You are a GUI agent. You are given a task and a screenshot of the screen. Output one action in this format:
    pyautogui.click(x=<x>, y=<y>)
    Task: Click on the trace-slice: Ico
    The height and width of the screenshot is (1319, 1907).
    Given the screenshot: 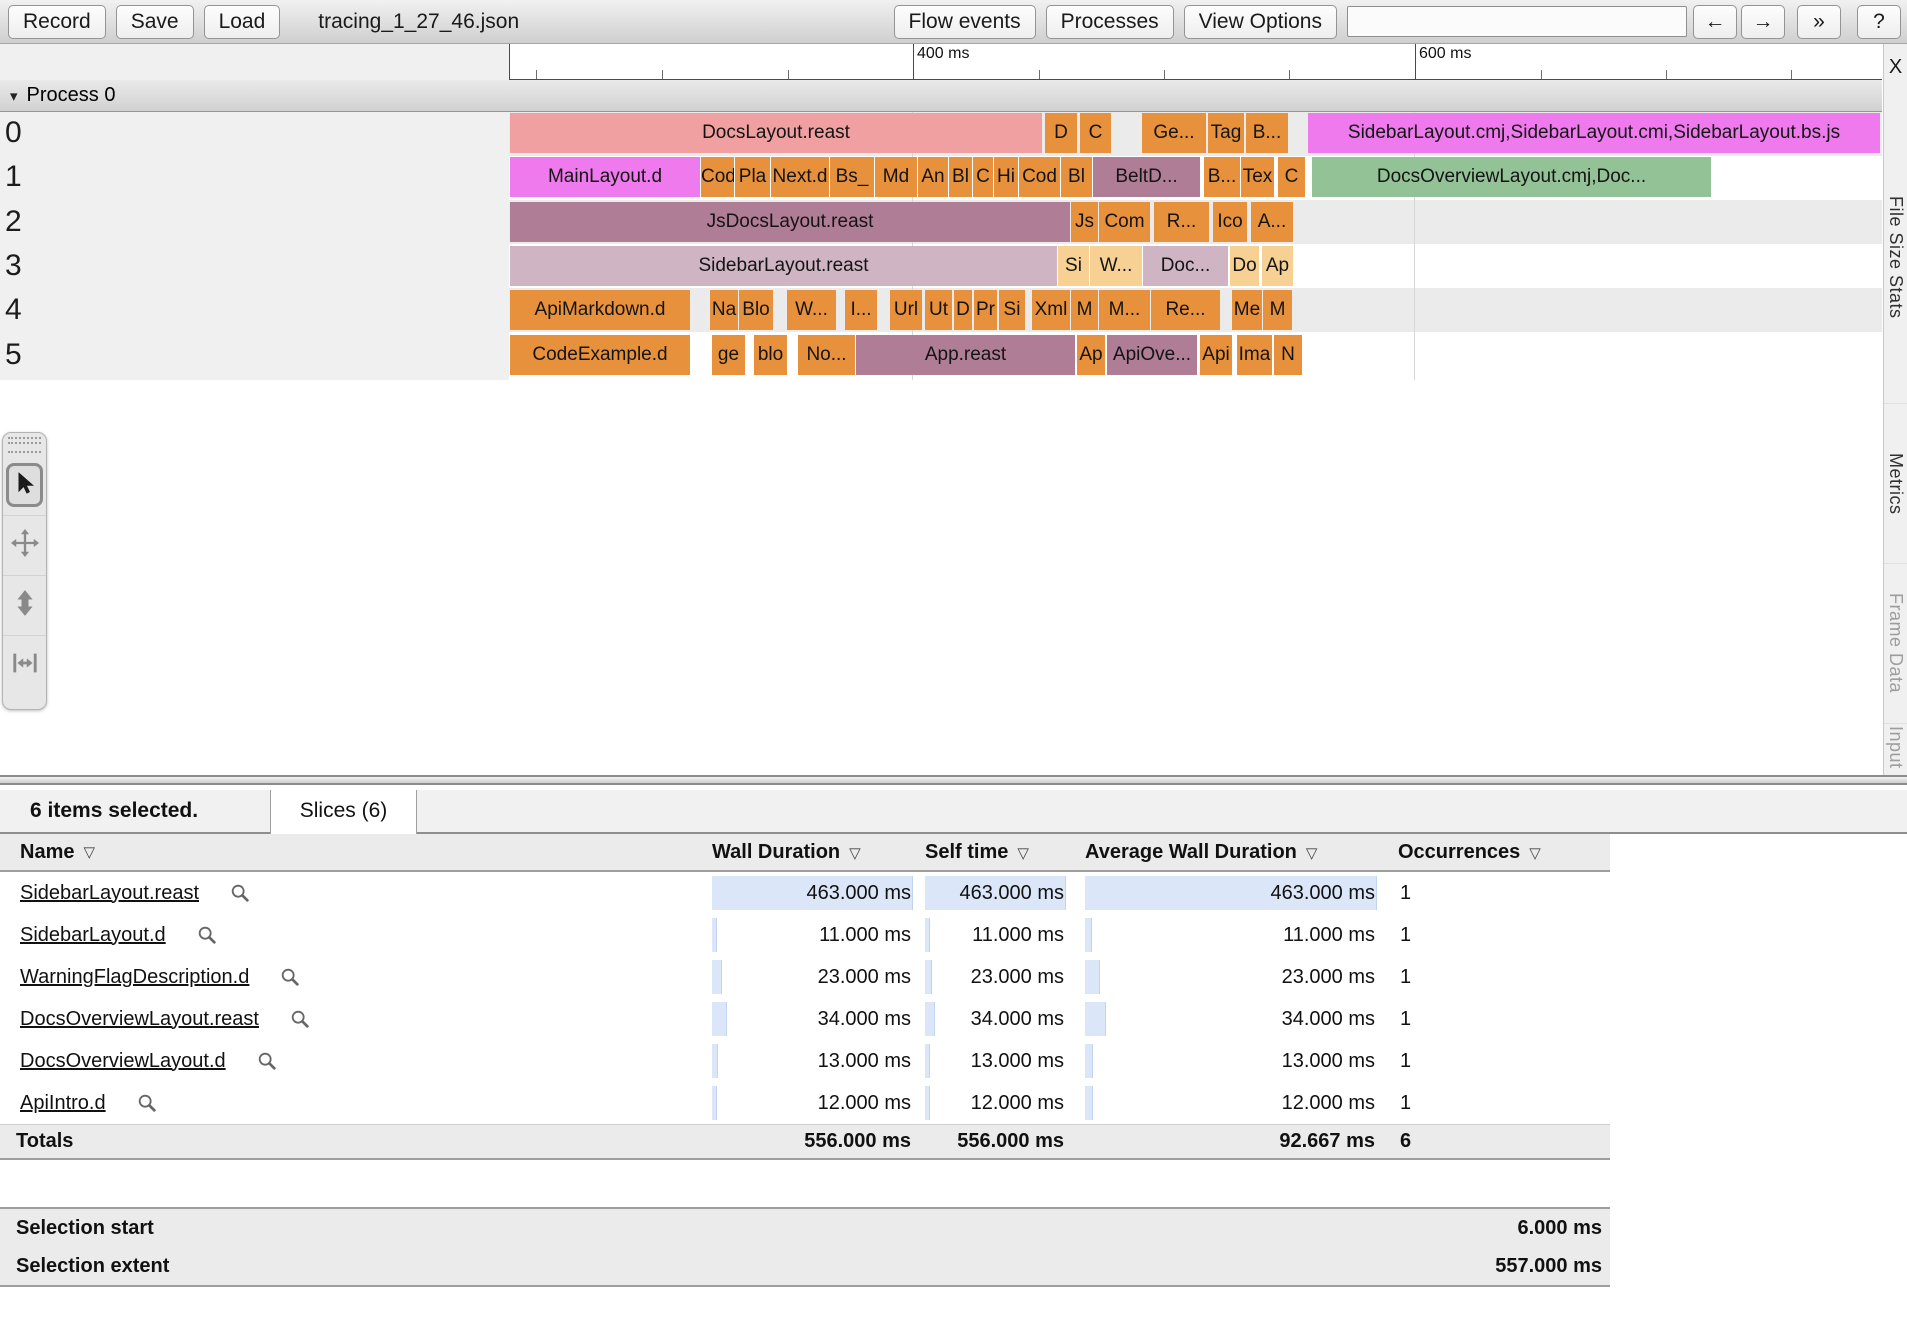 What is the action you would take?
    pyautogui.click(x=1230, y=222)
    